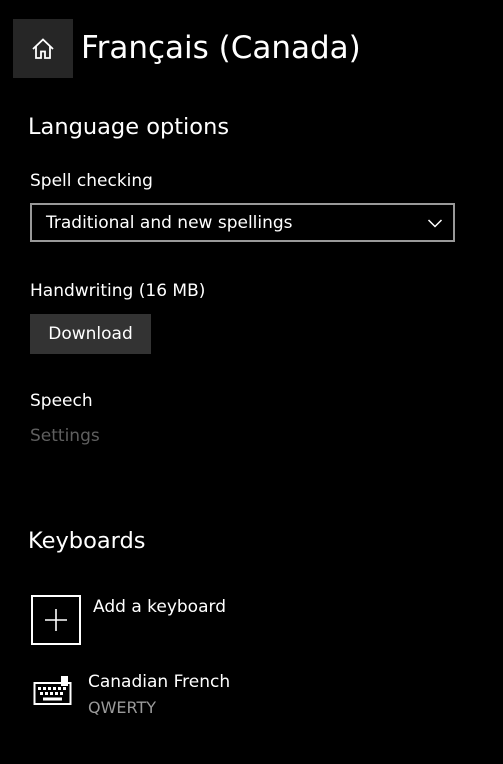 The image size is (503, 764). Describe the element at coordinates (91, 181) in the screenshot. I see `spell-checking-label: Spell checking` at that location.